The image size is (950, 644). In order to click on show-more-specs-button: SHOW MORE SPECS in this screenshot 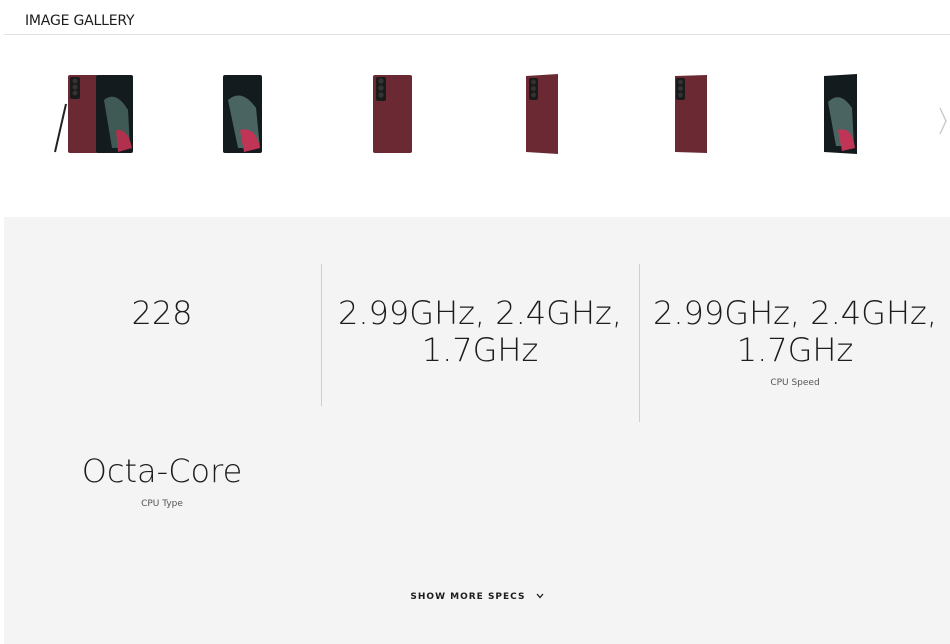, I will do `click(477, 597)`.